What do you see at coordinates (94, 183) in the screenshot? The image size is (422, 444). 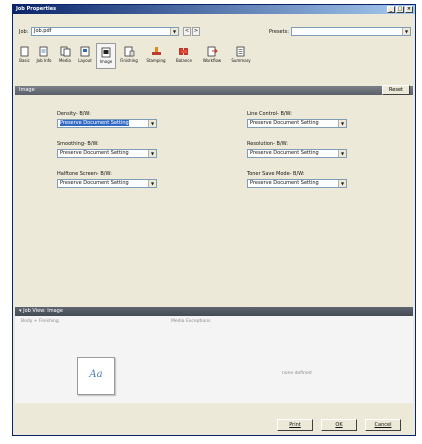 I see `halftone-screen-value: Preserve Document Setting` at bounding box center [94, 183].